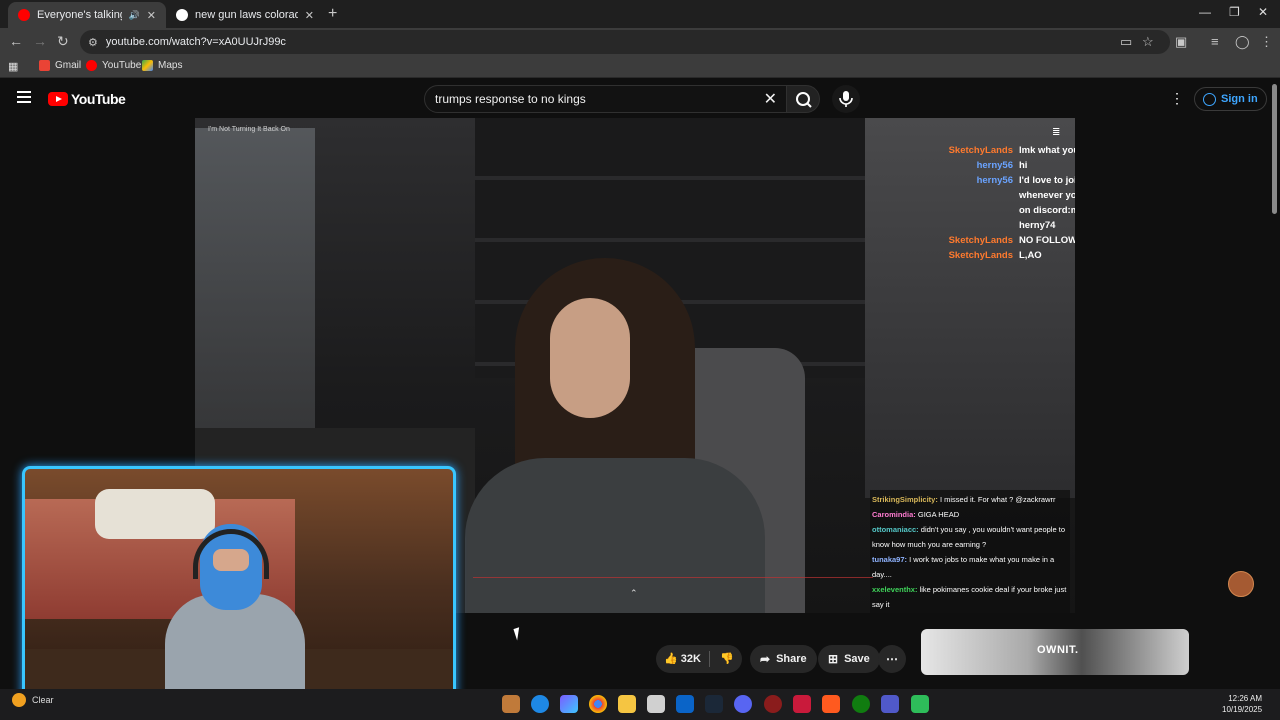 Image resolution: width=1280 pixels, height=720 pixels. Describe the element at coordinates (255, 278) in the screenshot. I see `video-scene-shelf` at that location.